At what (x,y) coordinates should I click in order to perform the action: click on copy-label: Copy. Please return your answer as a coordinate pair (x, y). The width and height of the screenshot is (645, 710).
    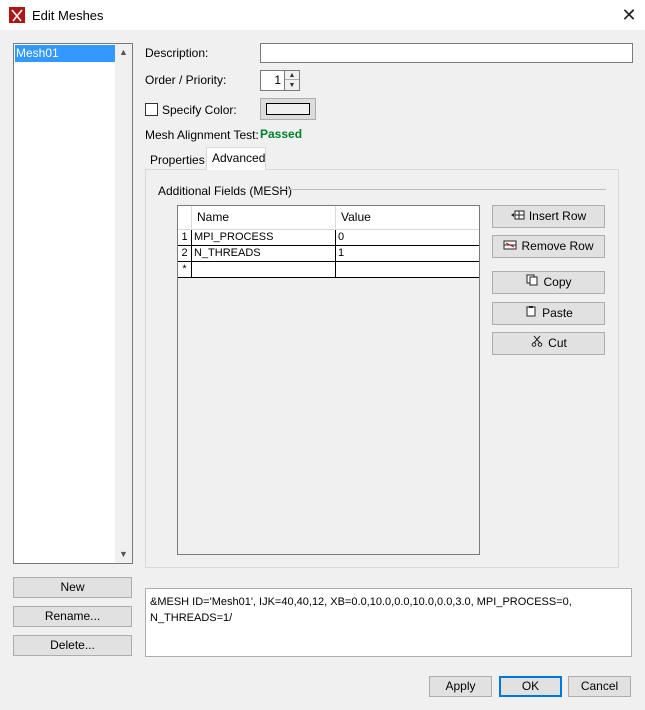
    Looking at the image, I should click on (557, 282).